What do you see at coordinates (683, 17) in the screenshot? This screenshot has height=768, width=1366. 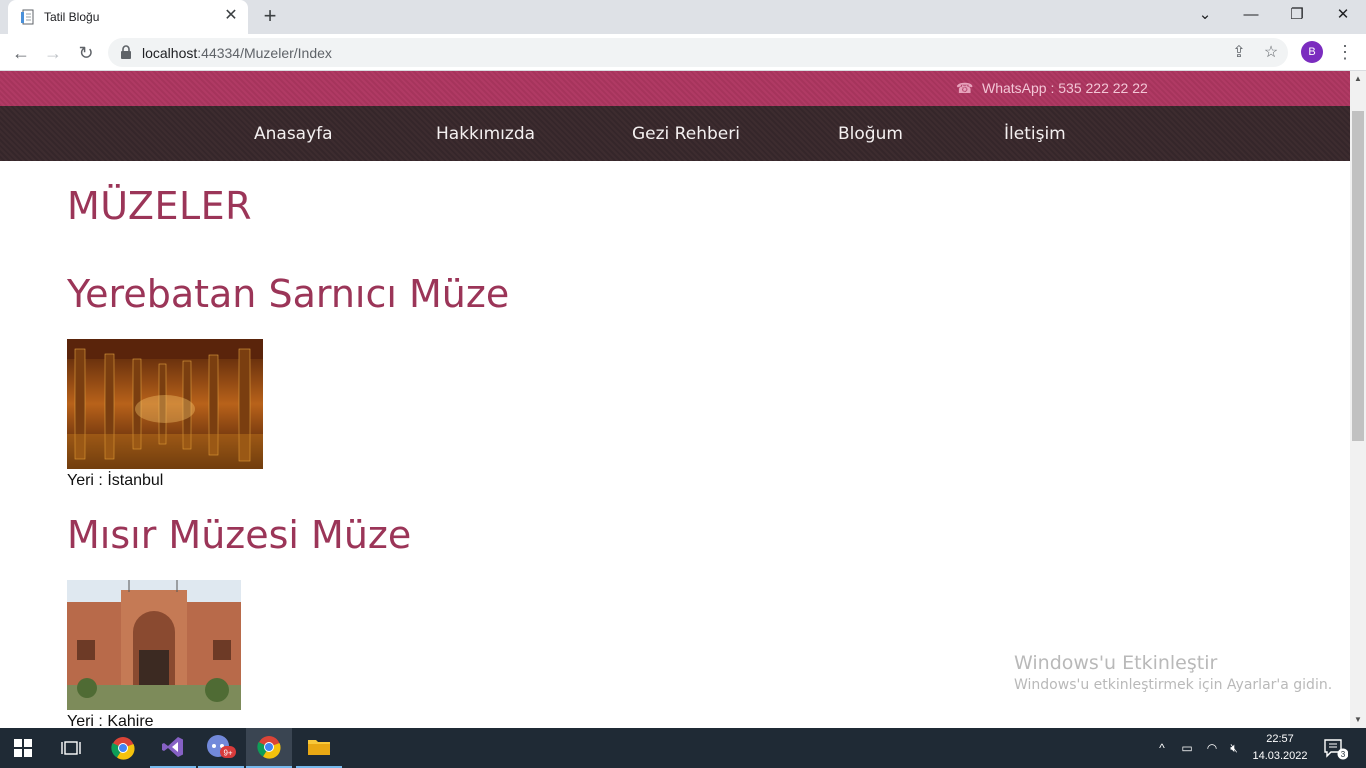 I see `browser-tab-strip: Tatil Bloğu ✕ + ⌄ — ❐ ✕` at bounding box center [683, 17].